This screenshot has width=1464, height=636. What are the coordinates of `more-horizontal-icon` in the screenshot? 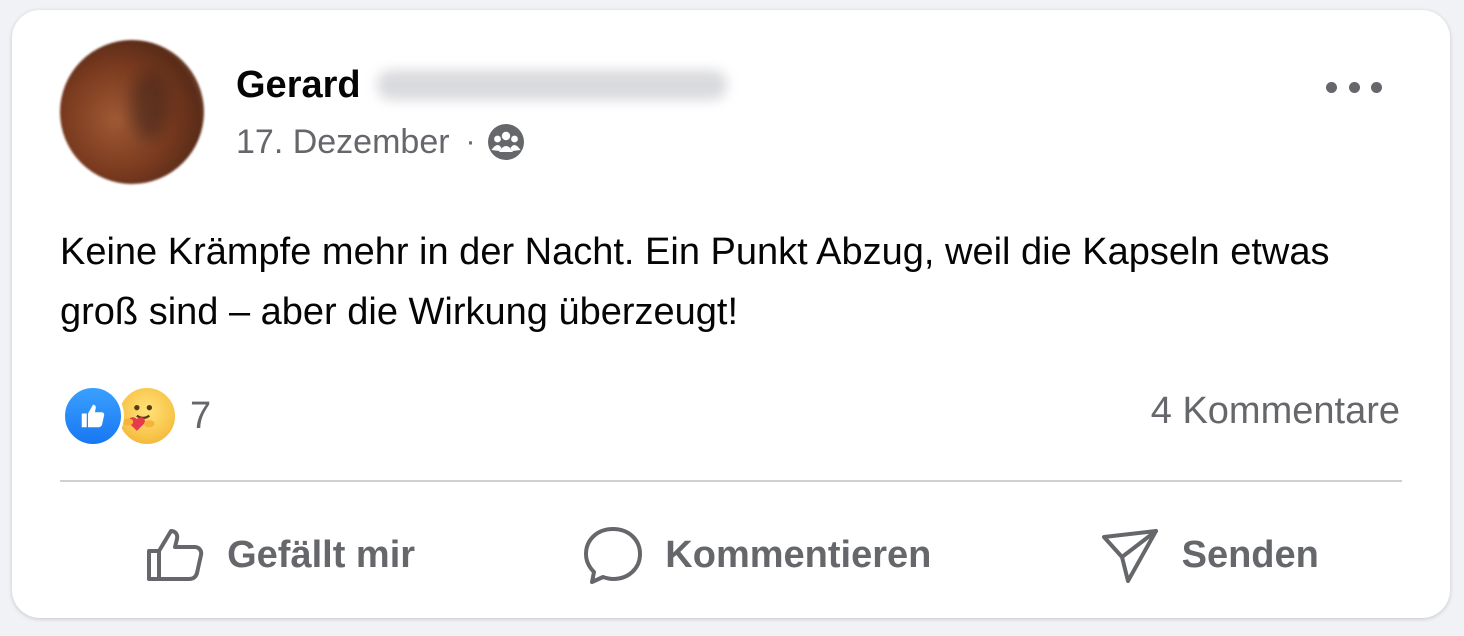 It's located at (1331, 87).